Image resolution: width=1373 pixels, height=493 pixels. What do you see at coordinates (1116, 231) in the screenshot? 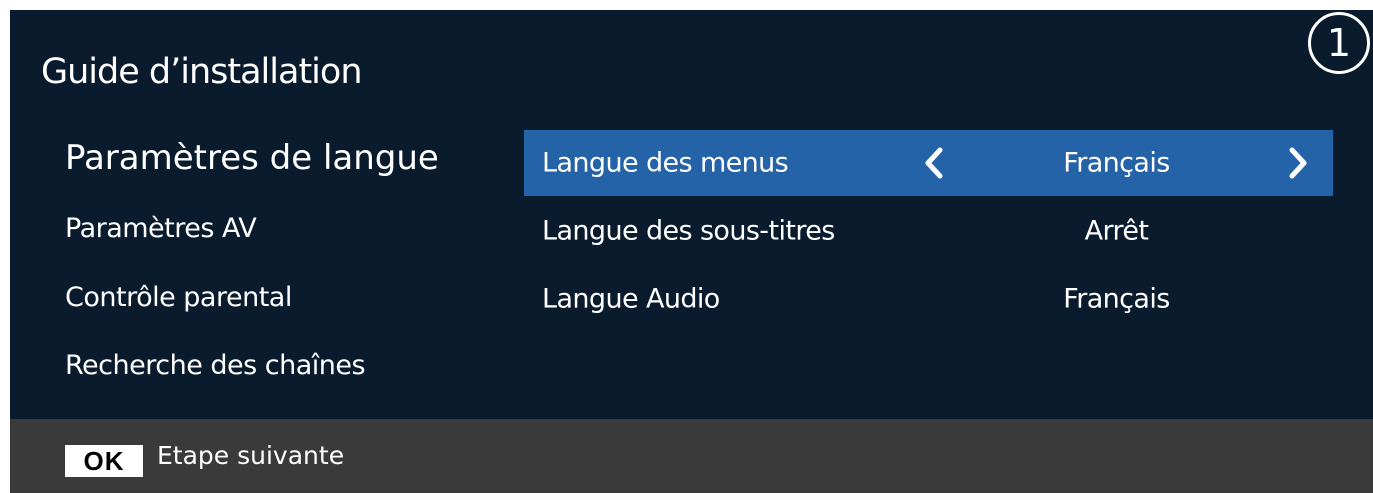
I see `setting-value: Arrêt` at bounding box center [1116, 231].